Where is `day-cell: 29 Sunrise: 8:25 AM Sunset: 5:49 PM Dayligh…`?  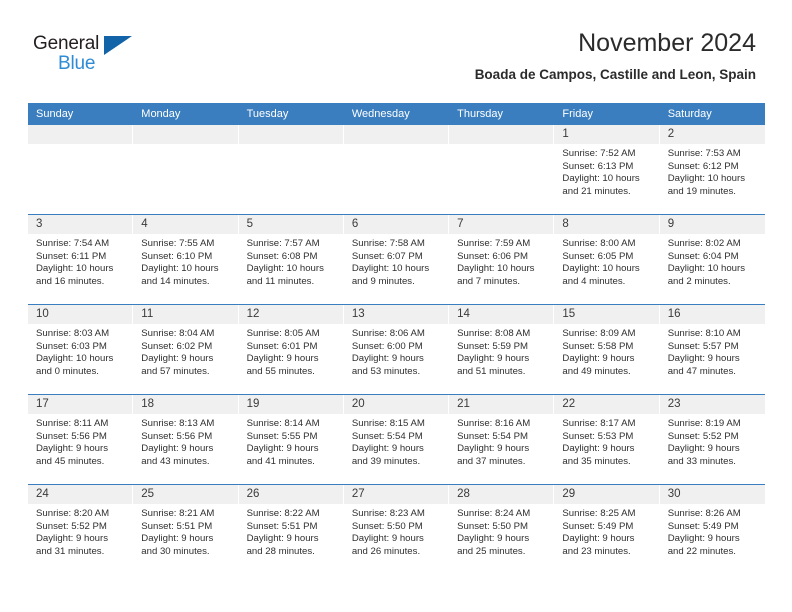
day-cell: 29 Sunrise: 8:25 AM Sunset: 5:49 PM Dayligh… is located at coordinates (607, 529).